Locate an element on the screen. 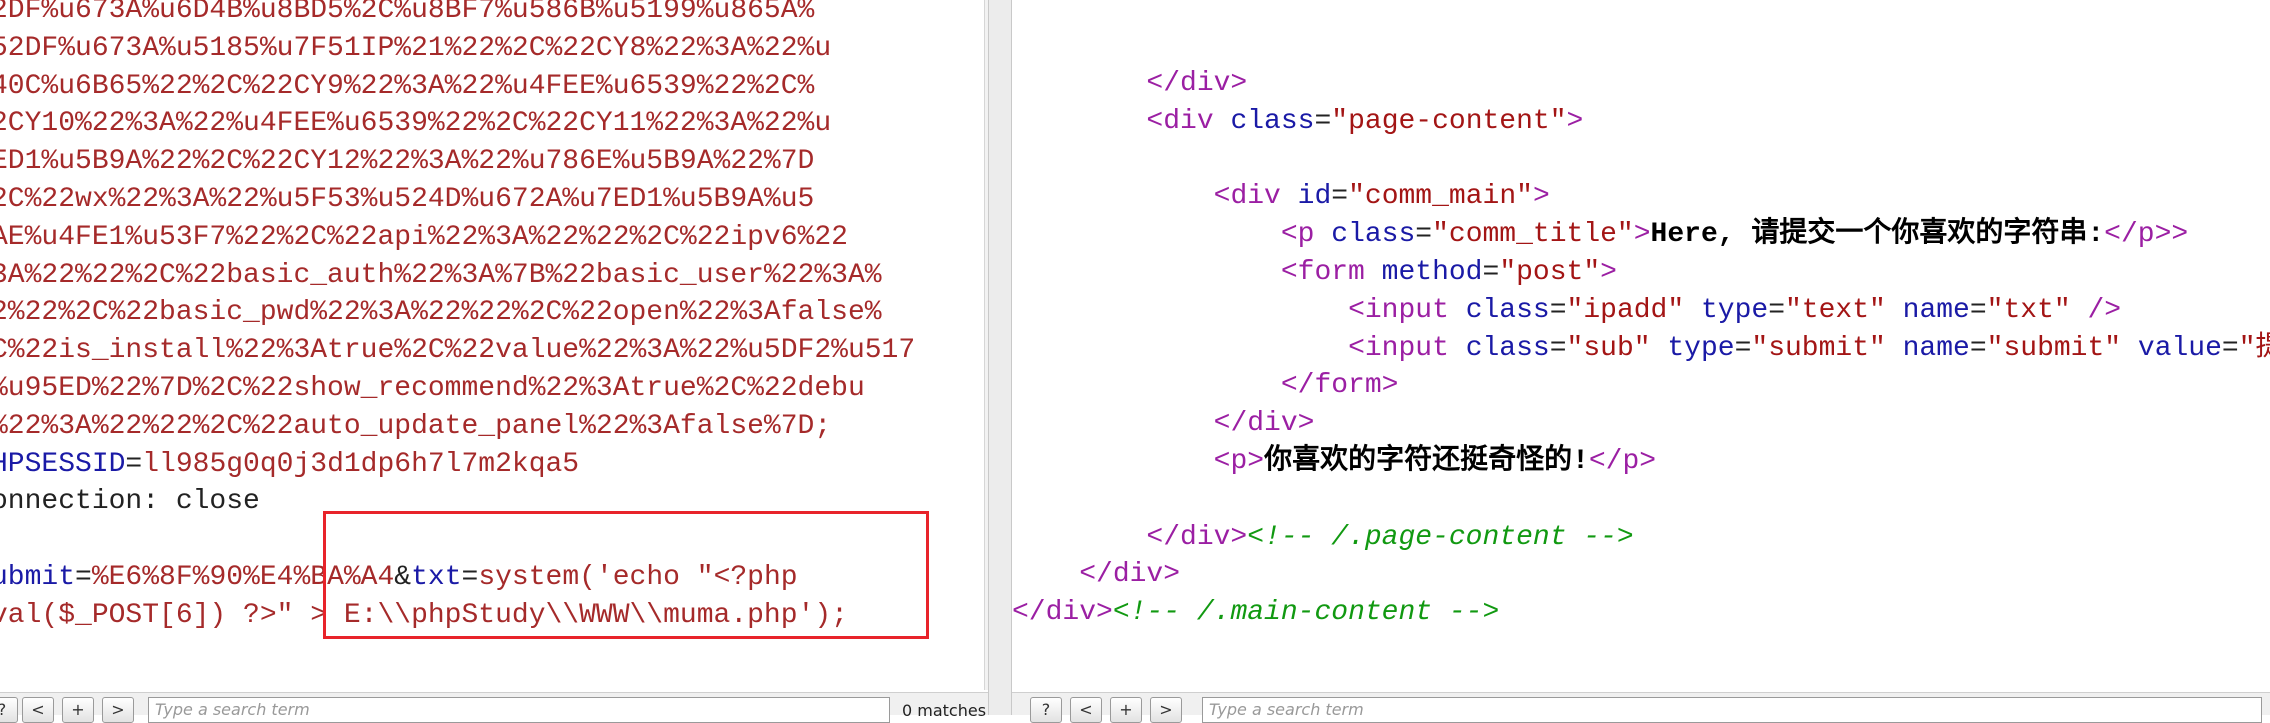 Image resolution: width=2270 pixels, height=723 pixels. connection-header: onnection: close is located at coordinates (130, 502).